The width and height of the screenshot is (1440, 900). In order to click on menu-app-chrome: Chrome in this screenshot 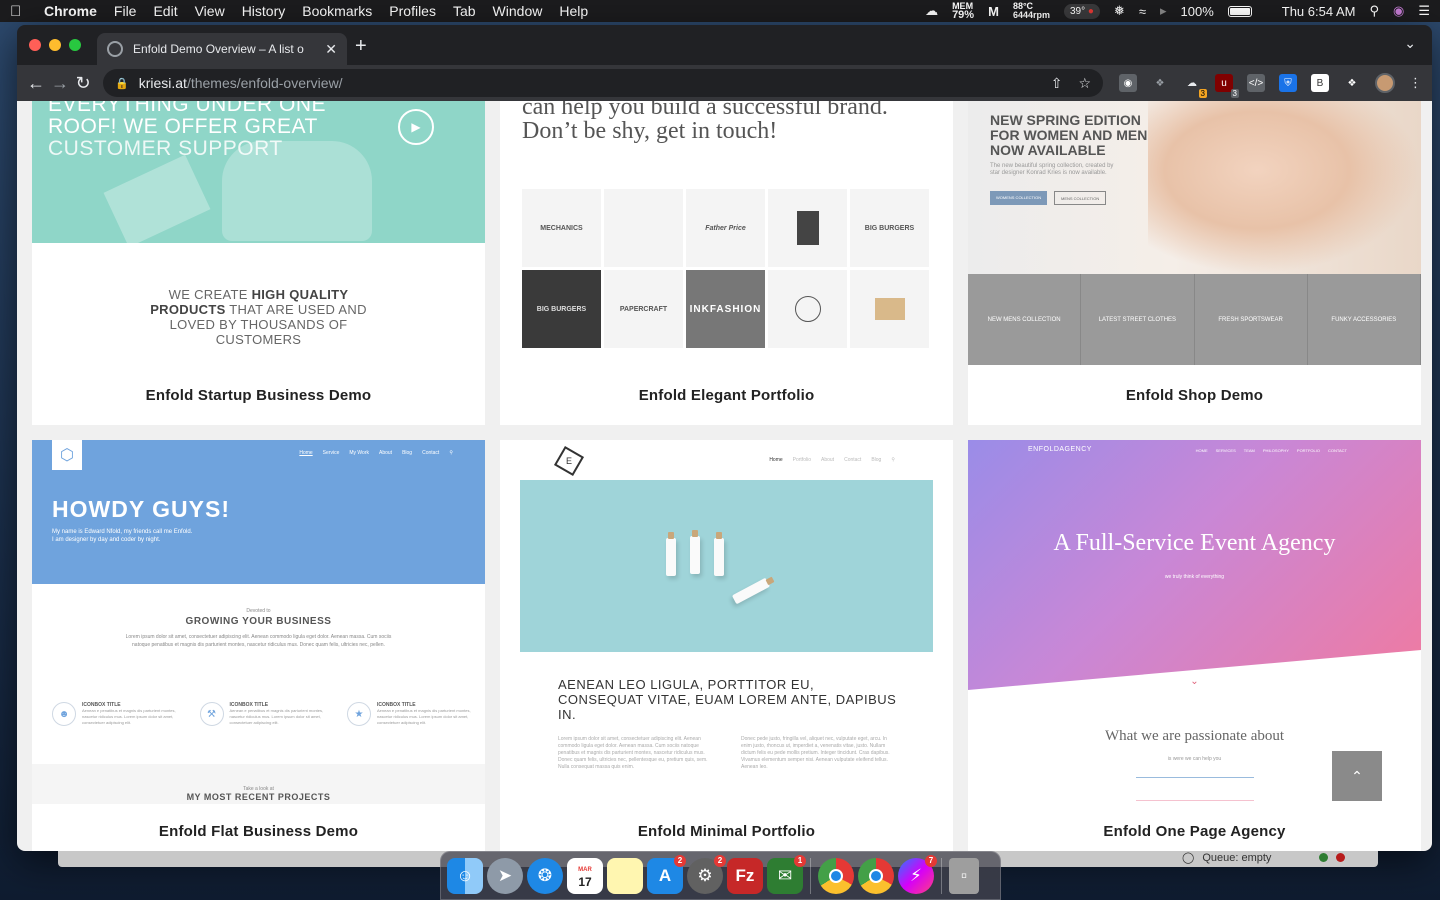, I will do `click(70, 11)`.